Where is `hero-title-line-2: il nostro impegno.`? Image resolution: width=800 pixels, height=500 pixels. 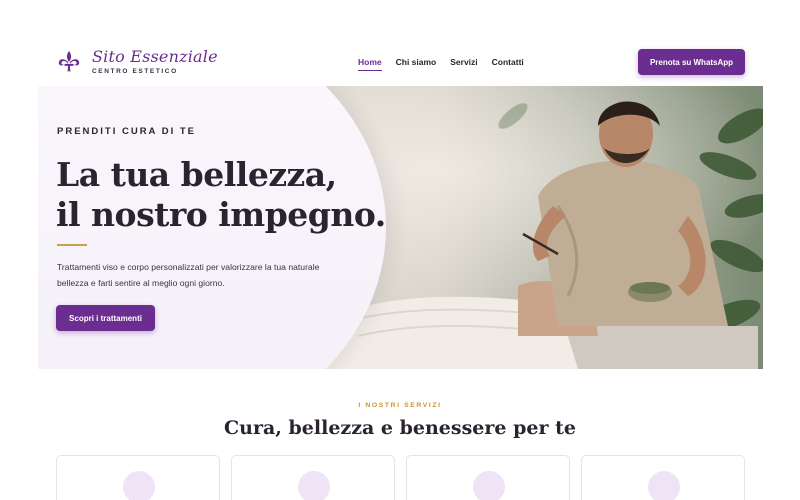 hero-title-line-2: il nostro impegno. is located at coordinates (221, 214).